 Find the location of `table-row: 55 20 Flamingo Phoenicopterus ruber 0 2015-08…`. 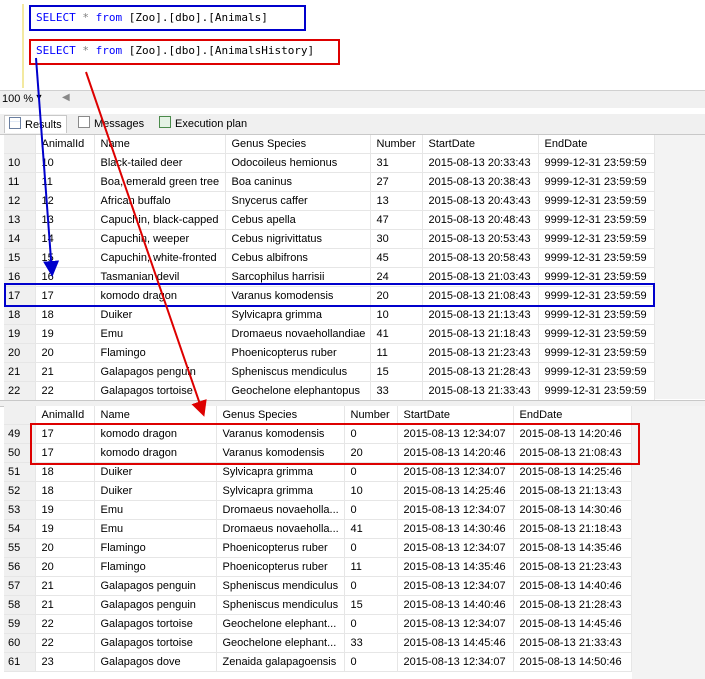

table-row: 55 20 Flamingo Phoenicopterus ruber 0 2015-08… is located at coordinates (318, 548).